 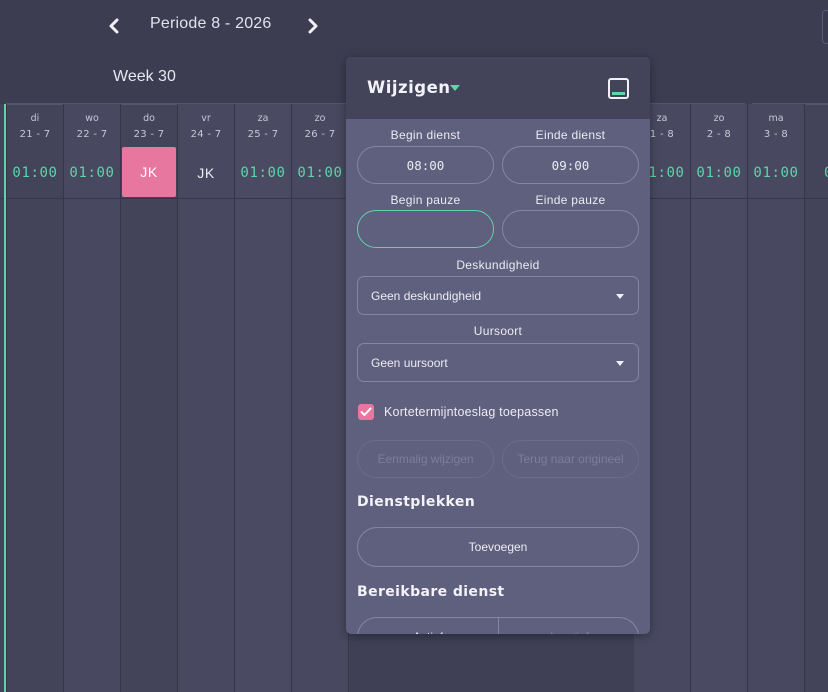 What do you see at coordinates (431, 592) in the screenshot?
I see `bereikbare-dienst-title: Bereikbare dienst` at bounding box center [431, 592].